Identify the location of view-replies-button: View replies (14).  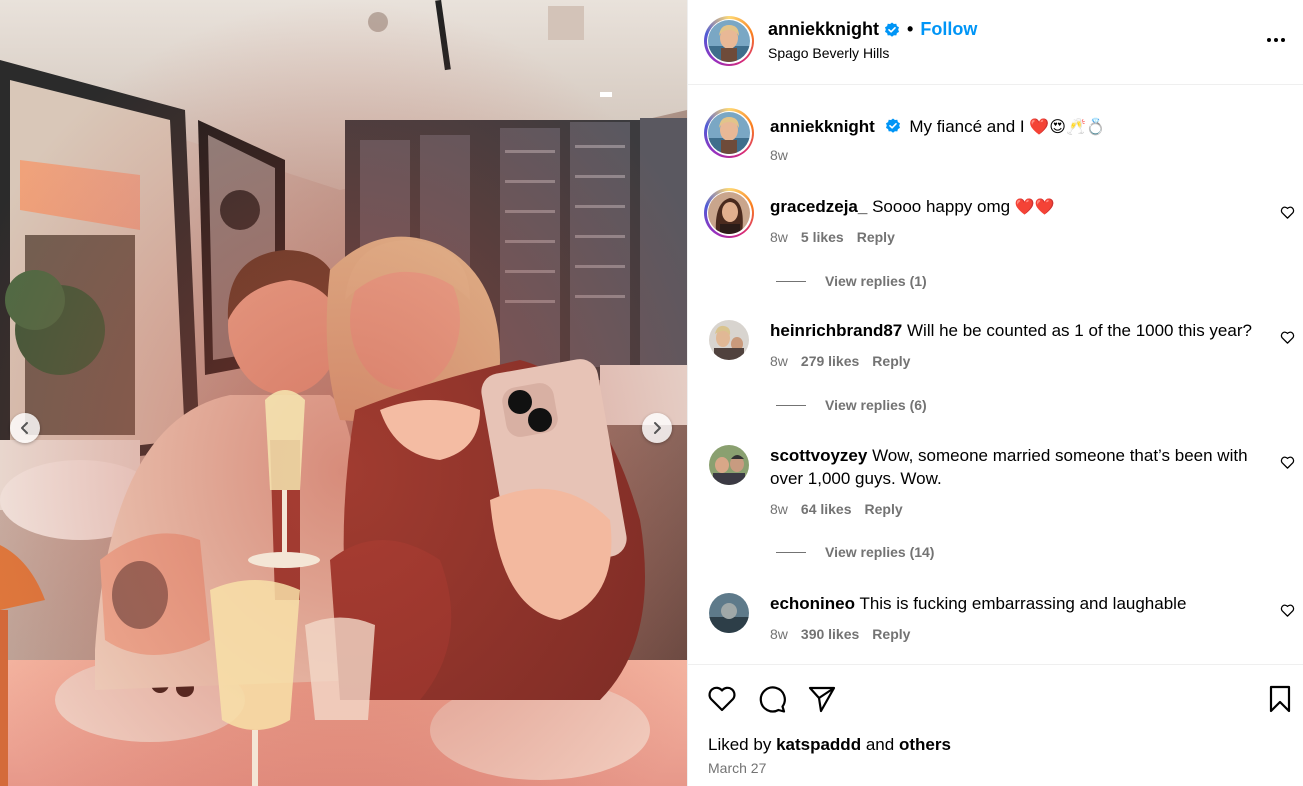
(855, 552).